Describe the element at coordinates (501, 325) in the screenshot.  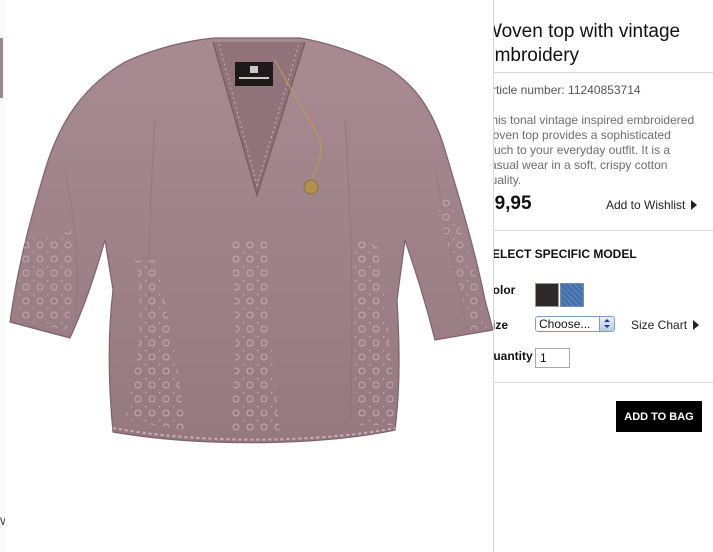
I see `size-label: Size` at that location.